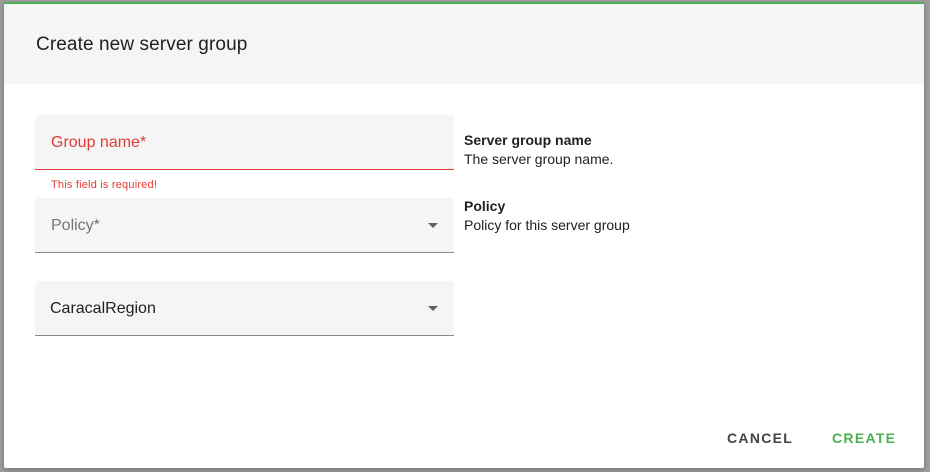 The image size is (930, 472). Describe the element at coordinates (538, 149) in the screenshot. I see `group-name-info: Server group name The server group name.` at that location.